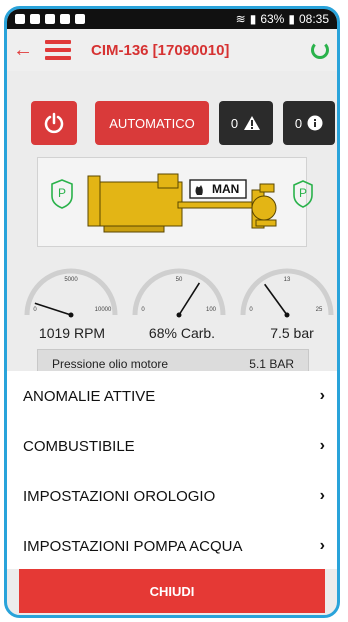 The height and width of the screenshot is (622, 348). I want to click on menu-item-label: IMPOSTAZIONI OROLOGIO, so click(119, 496).